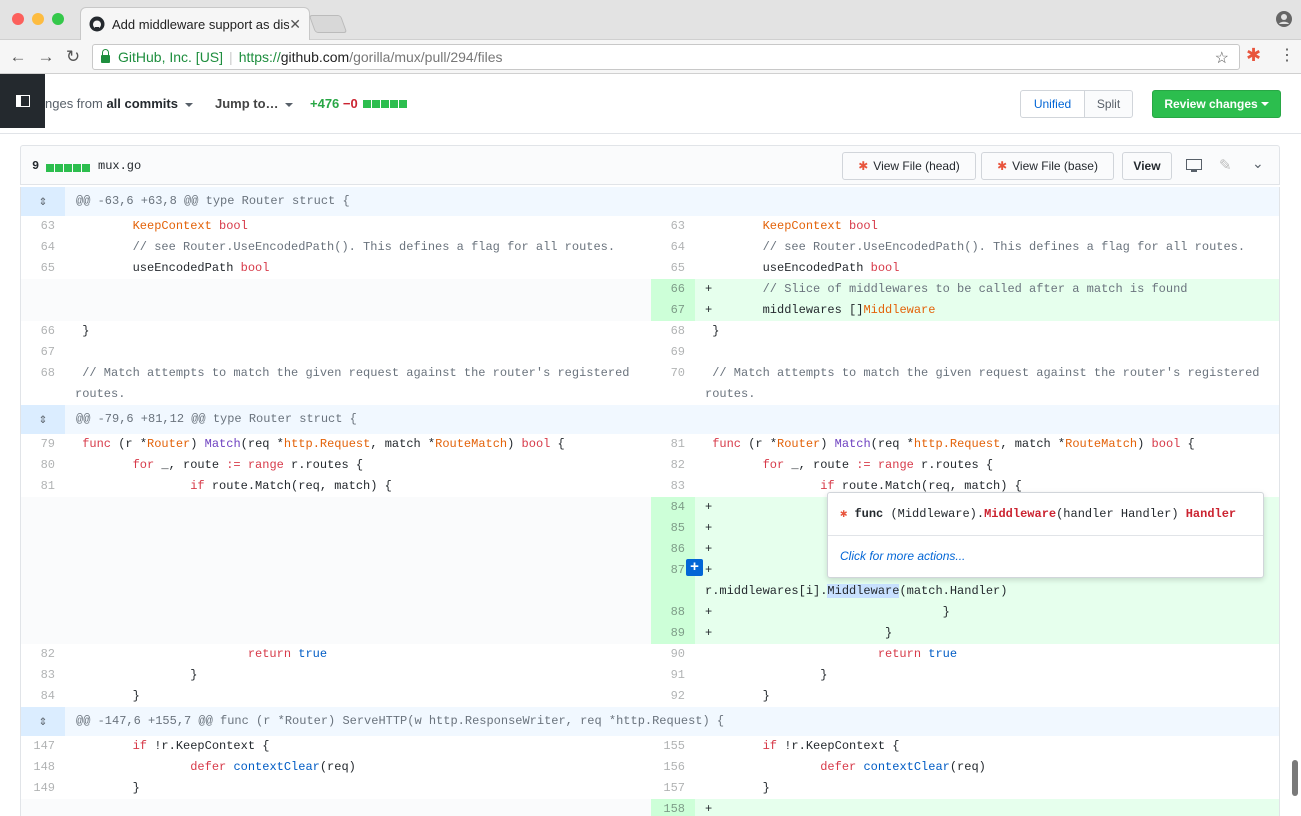 The height and width of the screenshot is (816, 1301). I want to click on line-number: 85, so click(673, 528).